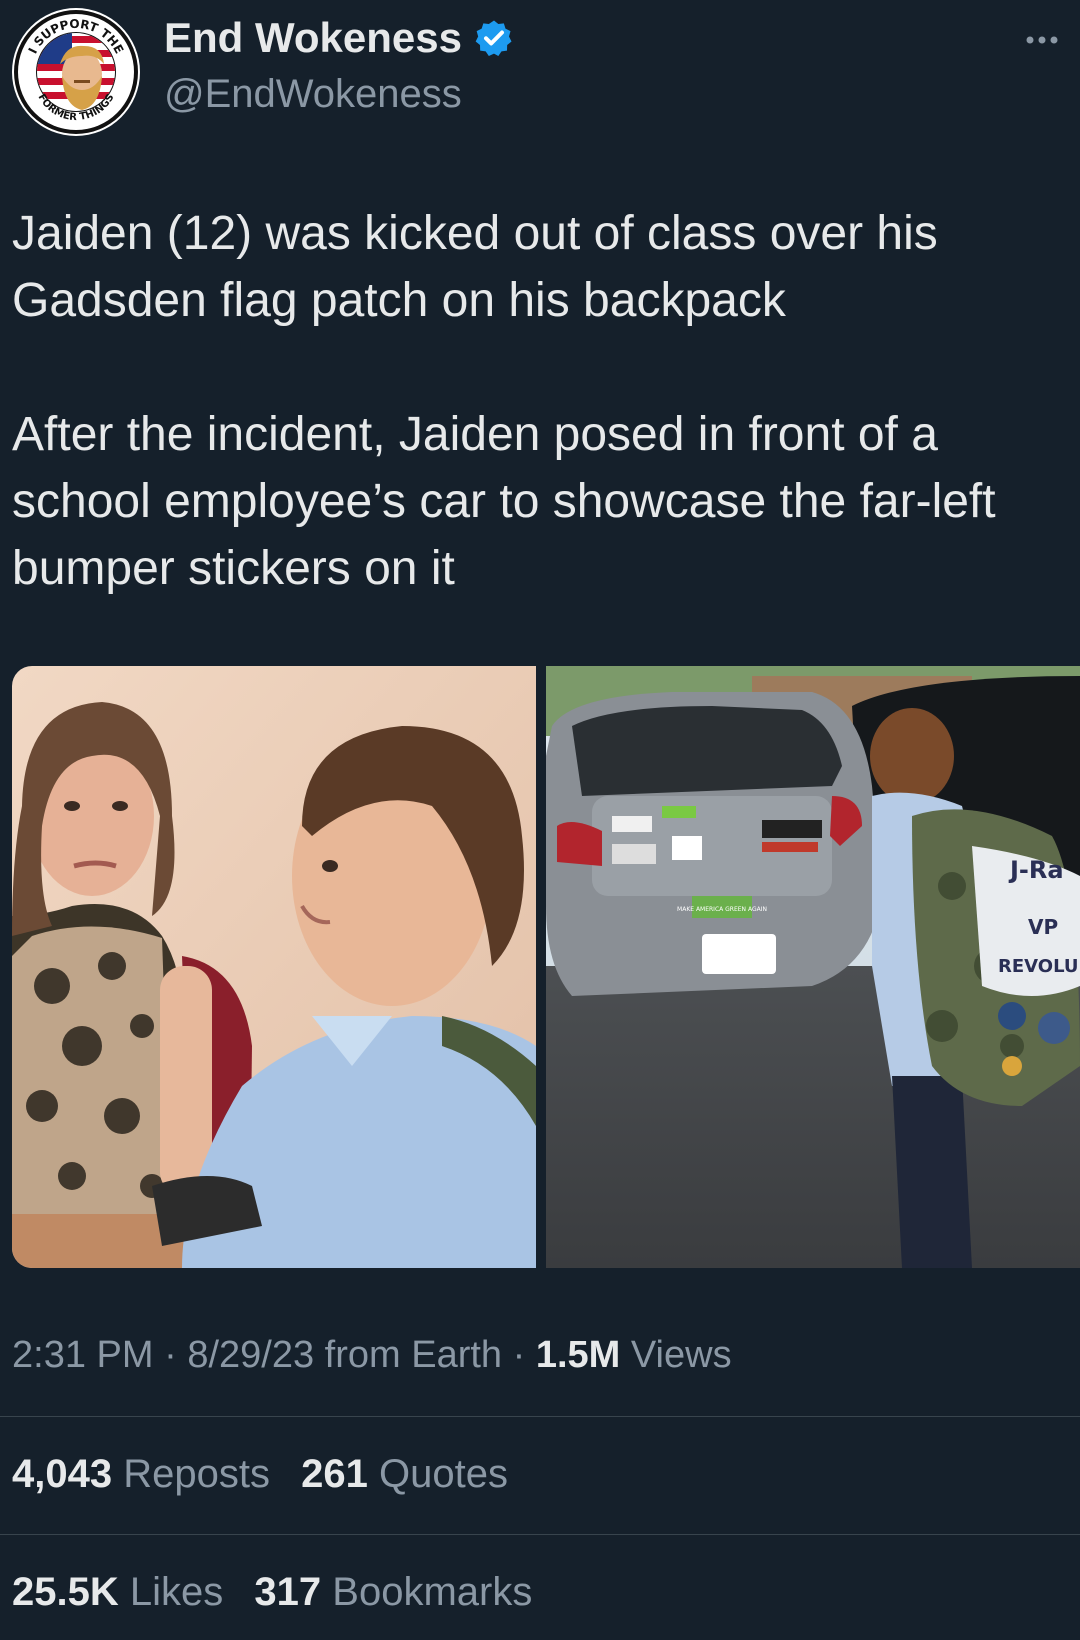 The image size is (1080, 1640). Describe the element at coordinates (443, 1474) in the screenshot. I see `quotes-label: Quotes` at that location.